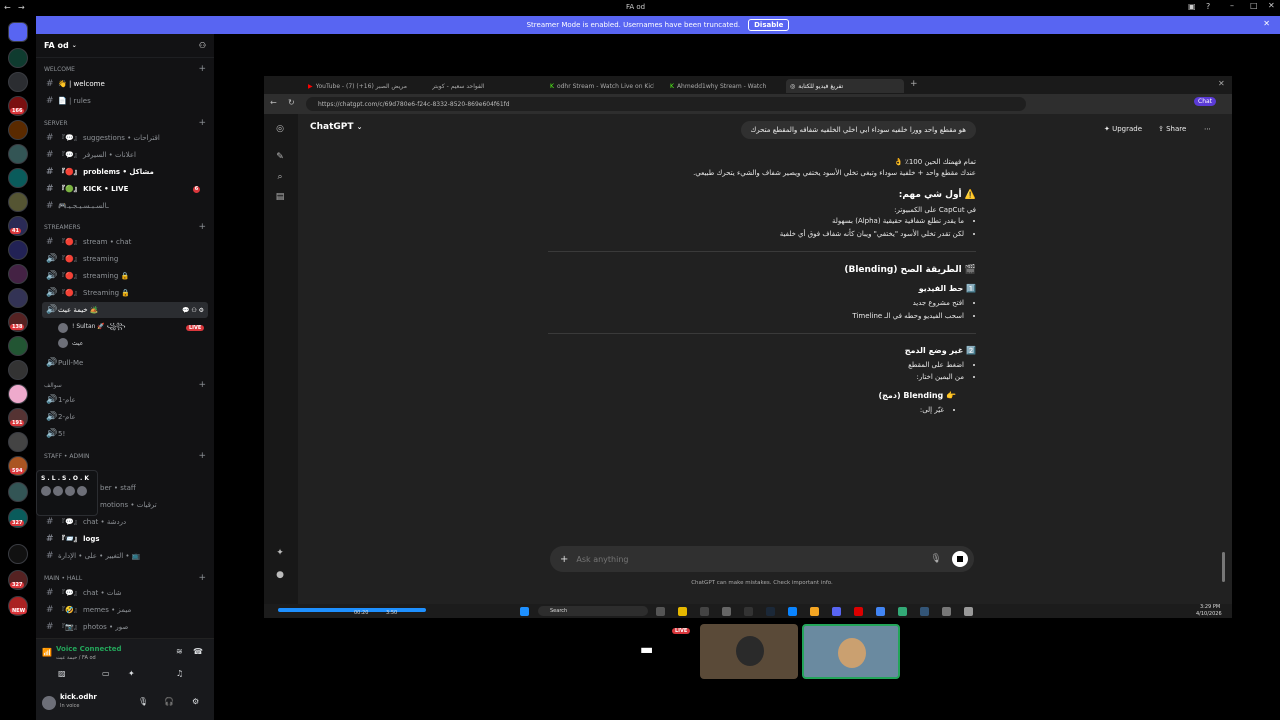 This screenshot has height=720, width=1280. What do you see at coordinates (125, 138) in the screenshot?
I see `channel-suggestions: # 『💬』 suggestions • اقتراحات` at bounding box center [125, 138].